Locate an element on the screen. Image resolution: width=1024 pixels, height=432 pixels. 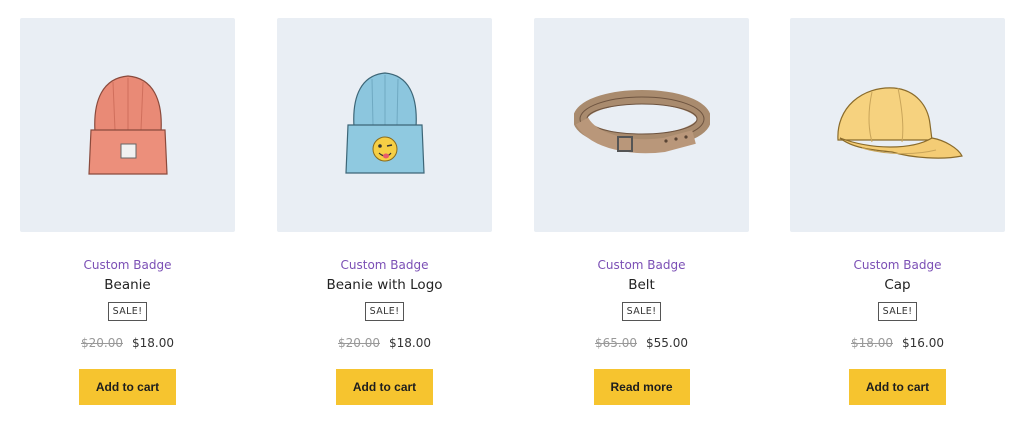
product-title: Beanie with Logo is located at coordinates (384, 285).